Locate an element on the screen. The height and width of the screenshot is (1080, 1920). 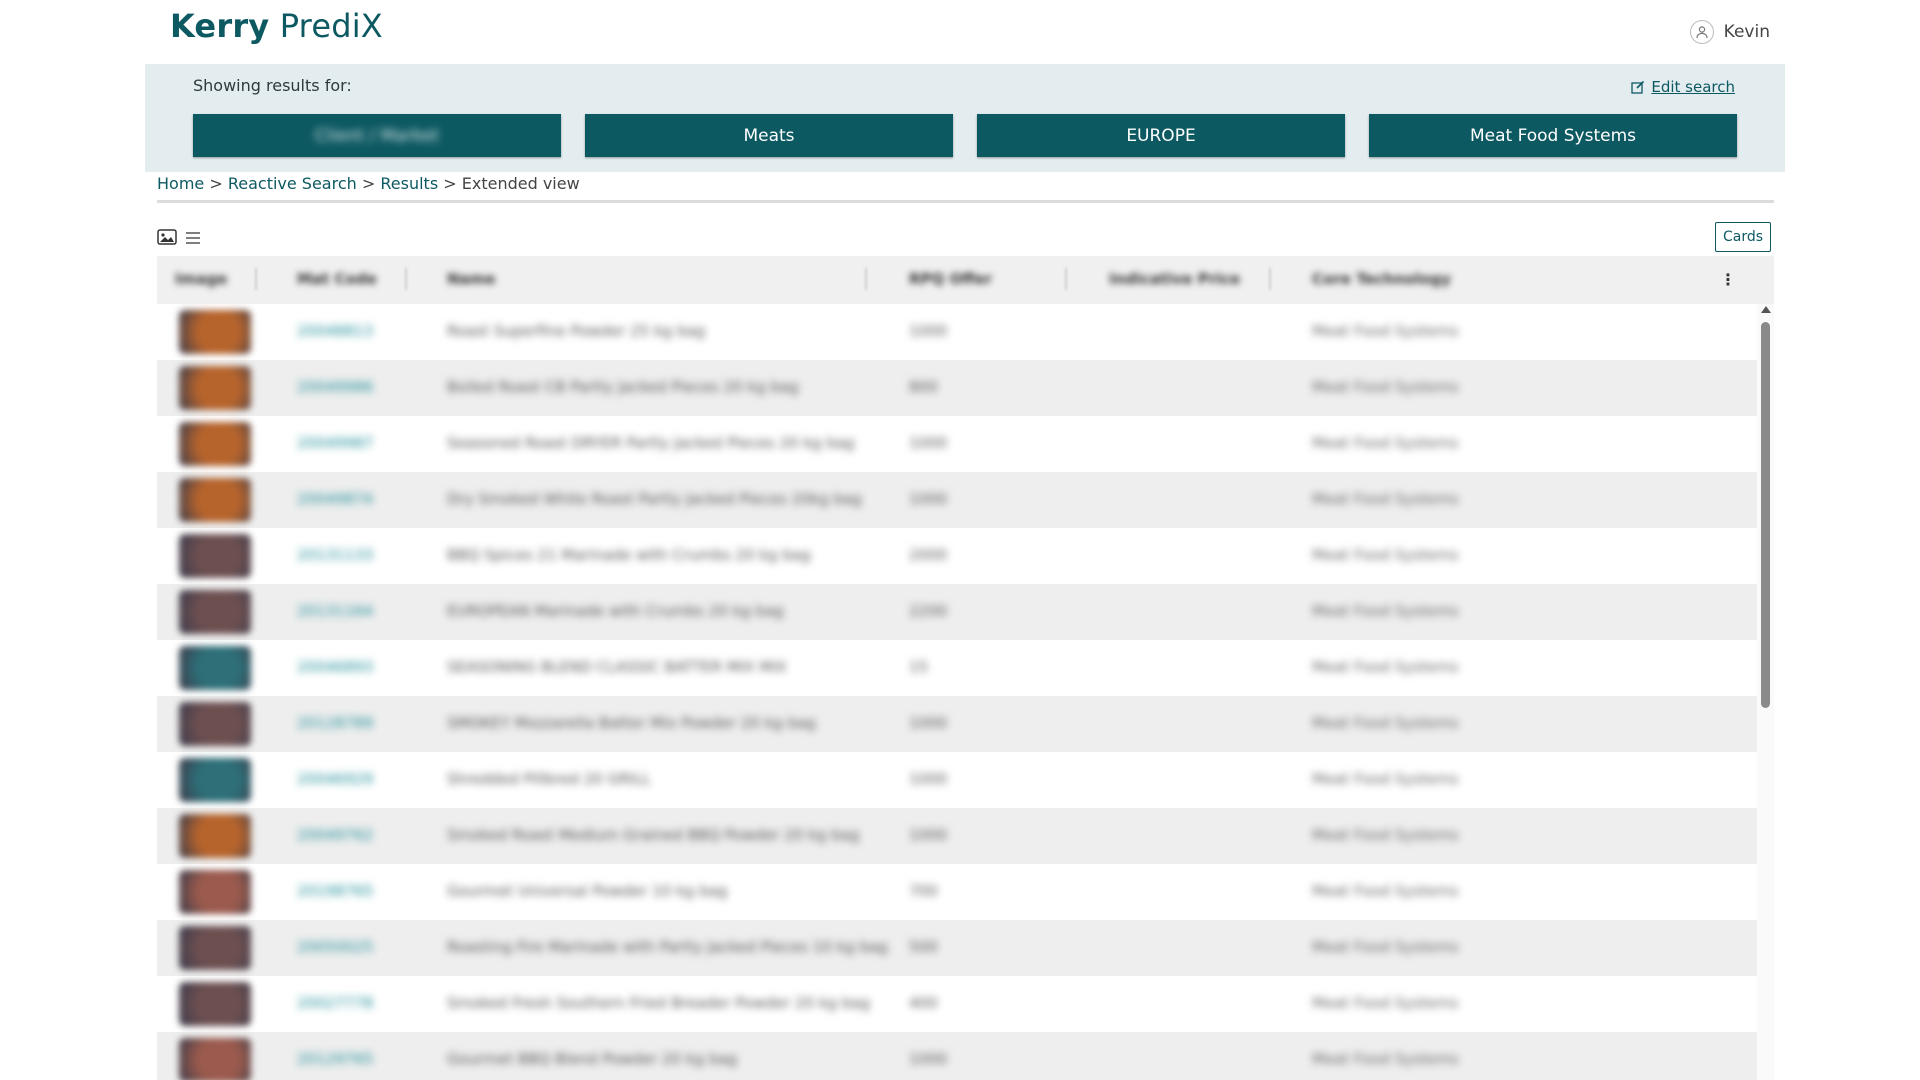
mat-code-link: 20049986 is located at coordinates (335, 387).